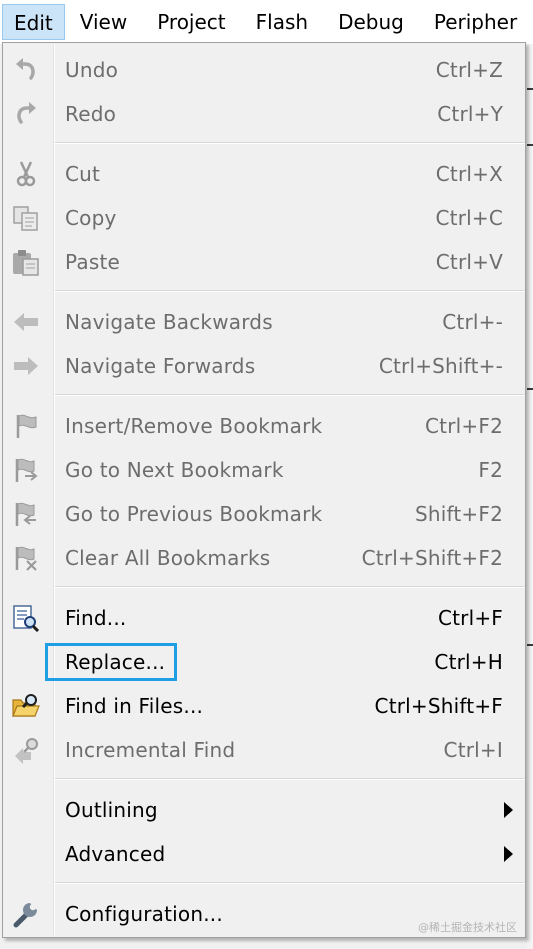 The height and width of the screenshot is (949, 533). I want to click on menu-item-shortcut: Ctrl+X, so click(469, 174).